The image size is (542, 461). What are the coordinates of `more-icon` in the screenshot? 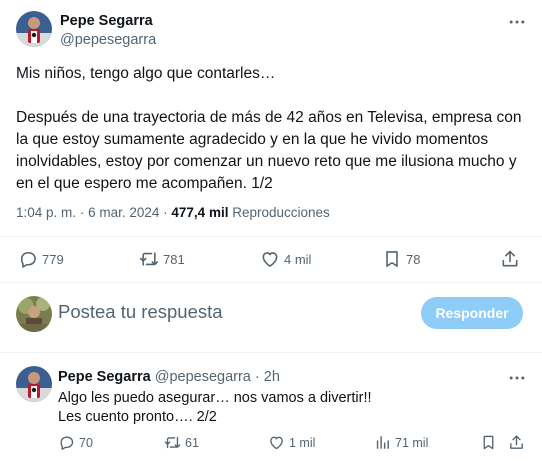 It's located at (517, 22).